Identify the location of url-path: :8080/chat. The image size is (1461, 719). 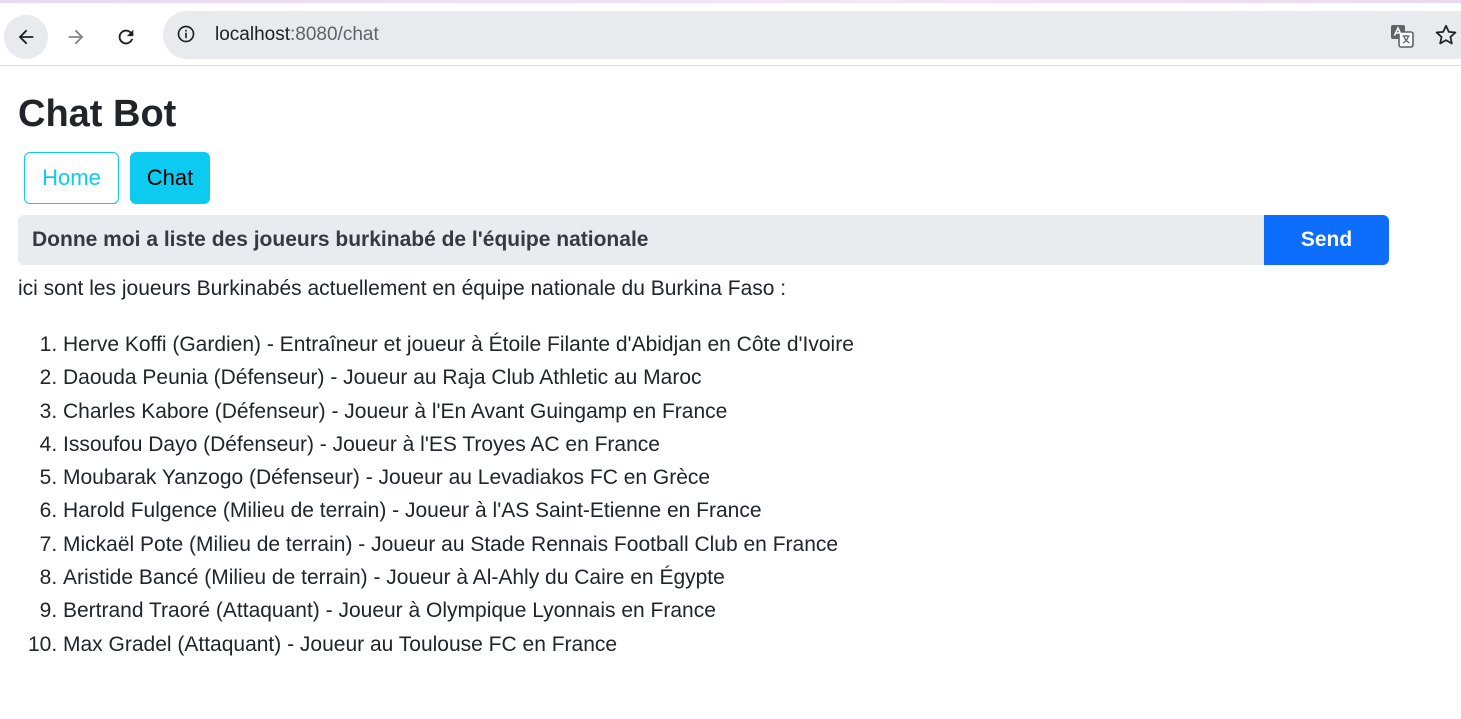
(334, 34).